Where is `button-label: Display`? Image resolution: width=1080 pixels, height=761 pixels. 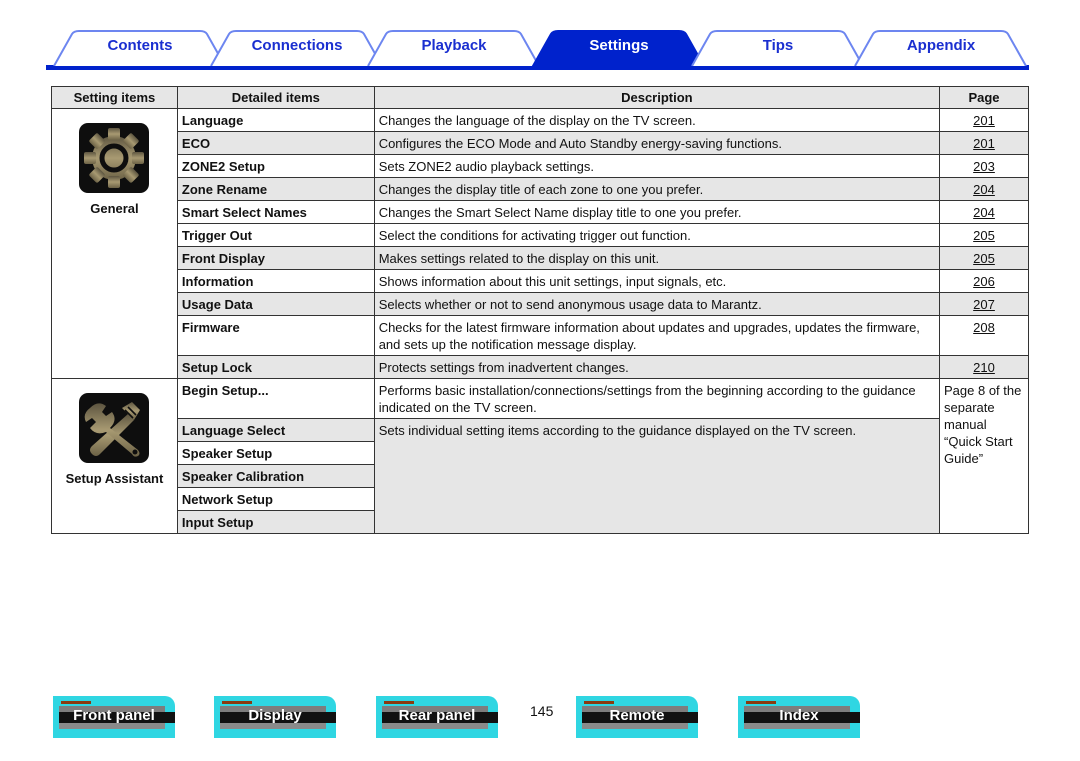 button-label: Display is located at coordinates (275, 715).